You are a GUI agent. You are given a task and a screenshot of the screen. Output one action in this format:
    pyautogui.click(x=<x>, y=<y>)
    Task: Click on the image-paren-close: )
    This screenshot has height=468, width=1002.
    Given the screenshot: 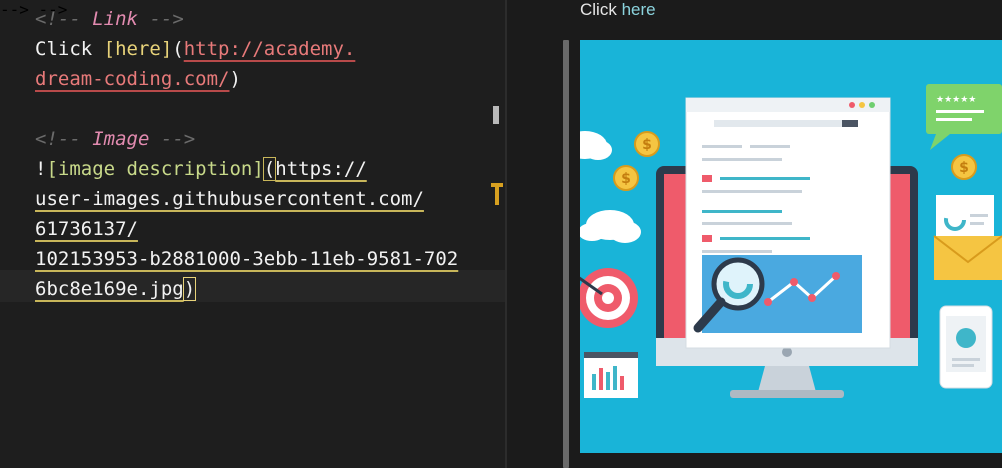 What is the action you would take?
    pyautogui.click(x=189, y=289)
    